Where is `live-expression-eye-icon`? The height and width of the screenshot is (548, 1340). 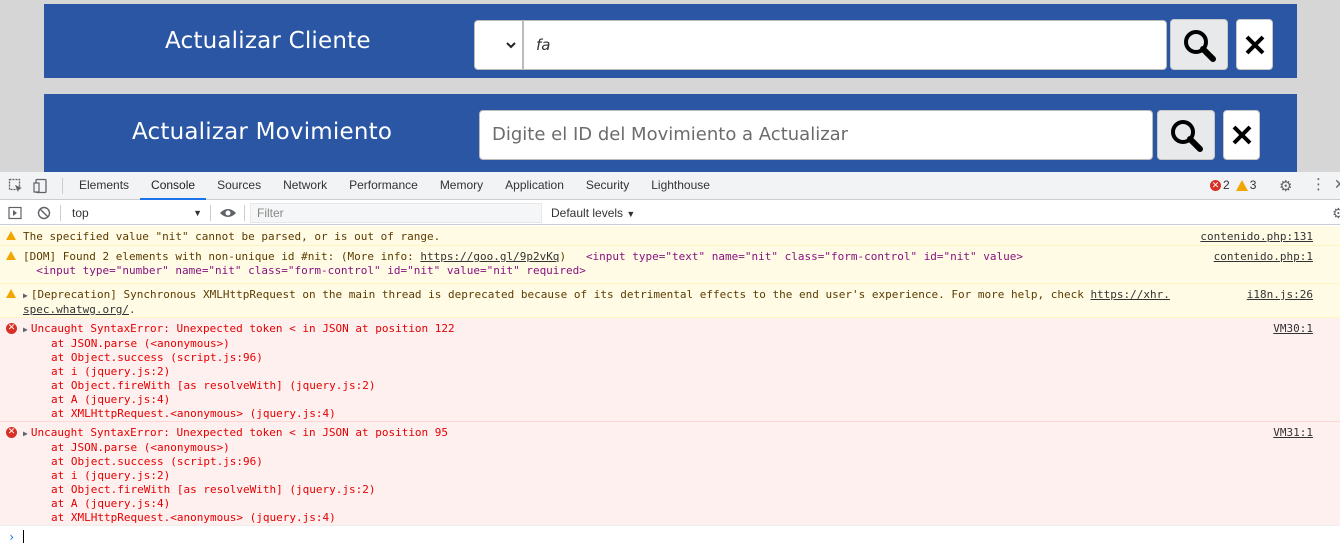 live-expression-eye-icon is located at coordinates (228, 213).